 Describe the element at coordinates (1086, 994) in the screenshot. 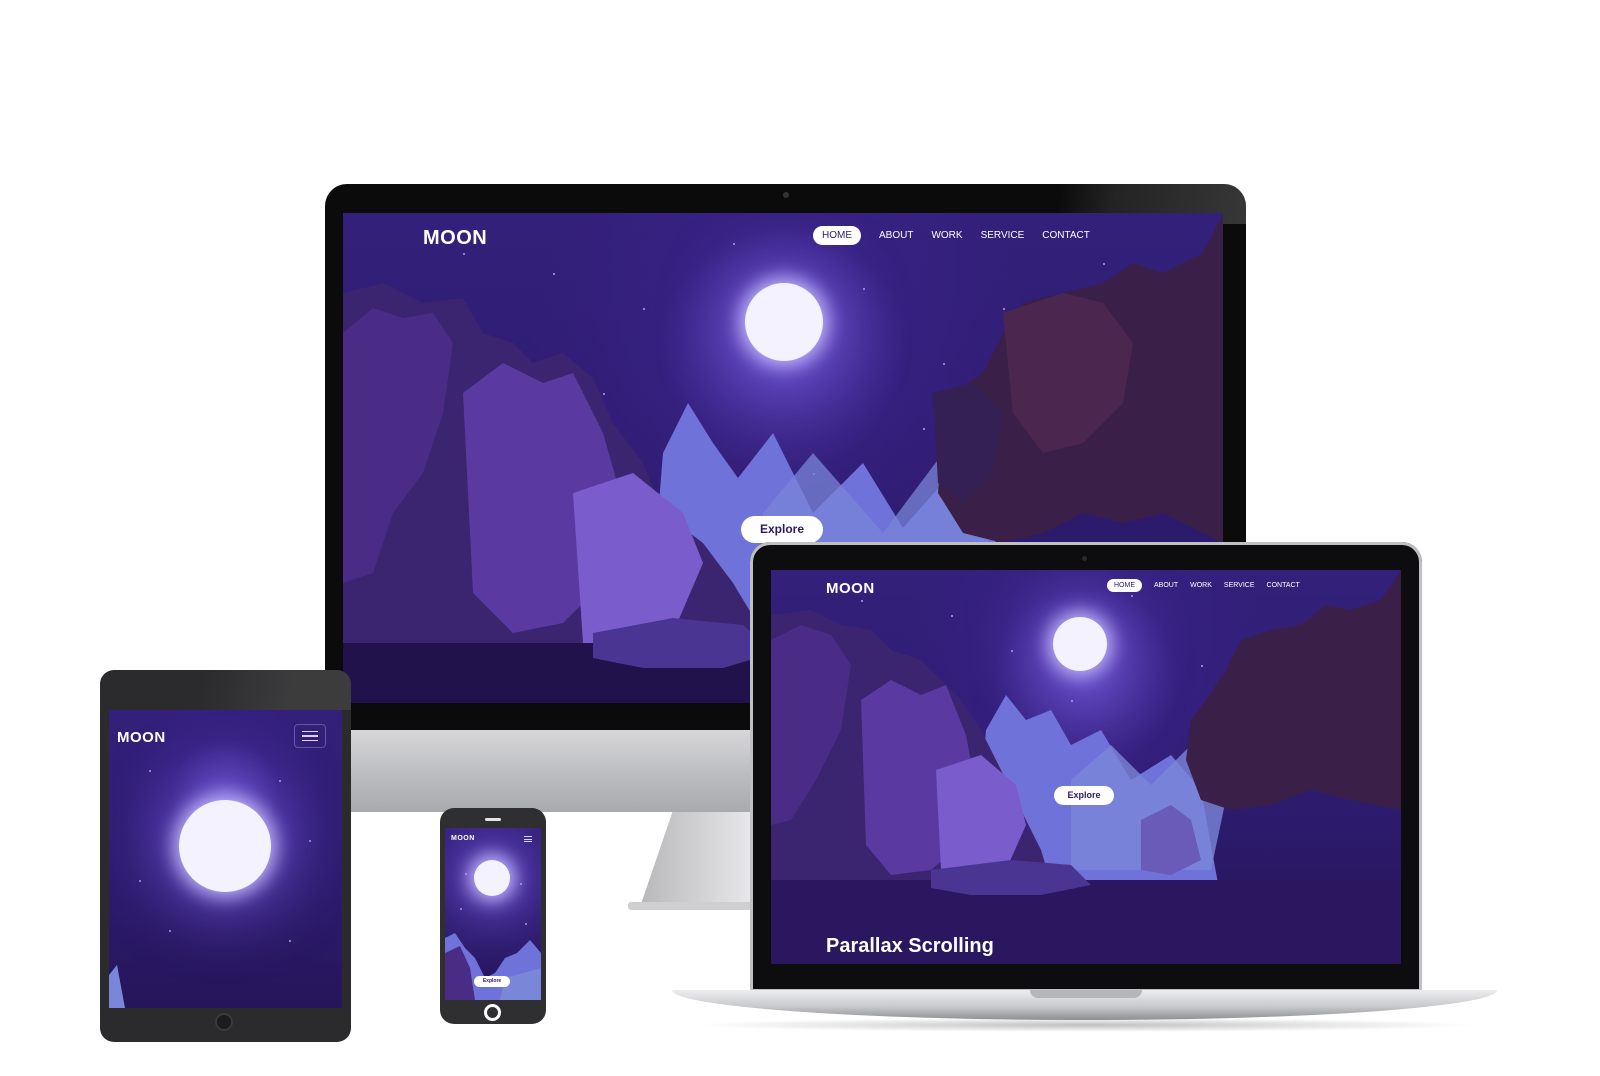

I see `laptop-notch` at that location.